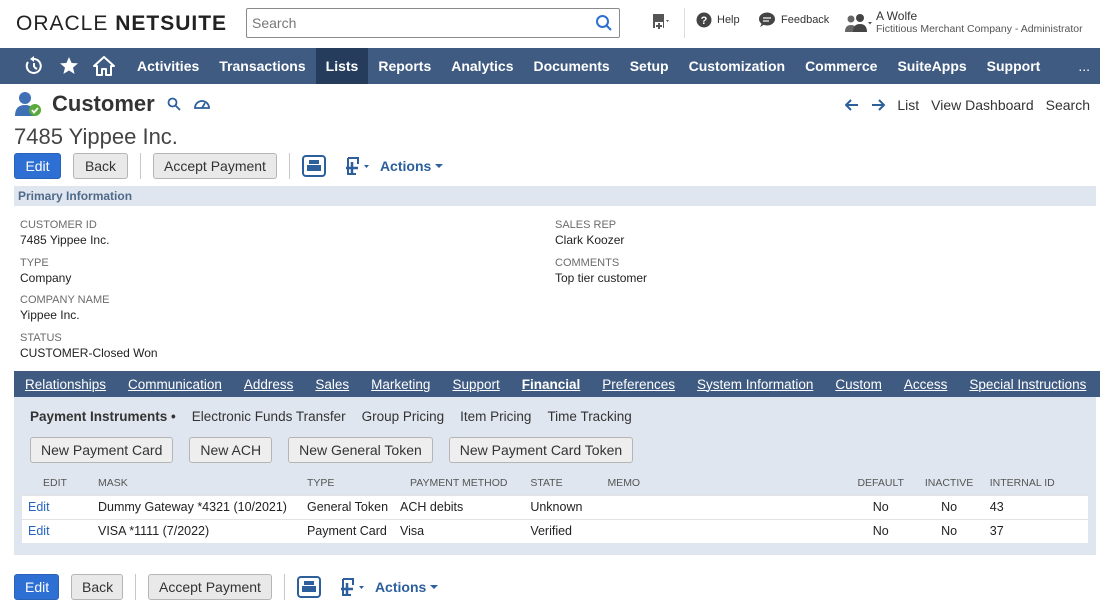 The height and width of the screenshot is (612, 1100). Describe the element at coordinates (982, 105) in the screenshot. I see `view-dashboard-link: View Dashboard` at that location.